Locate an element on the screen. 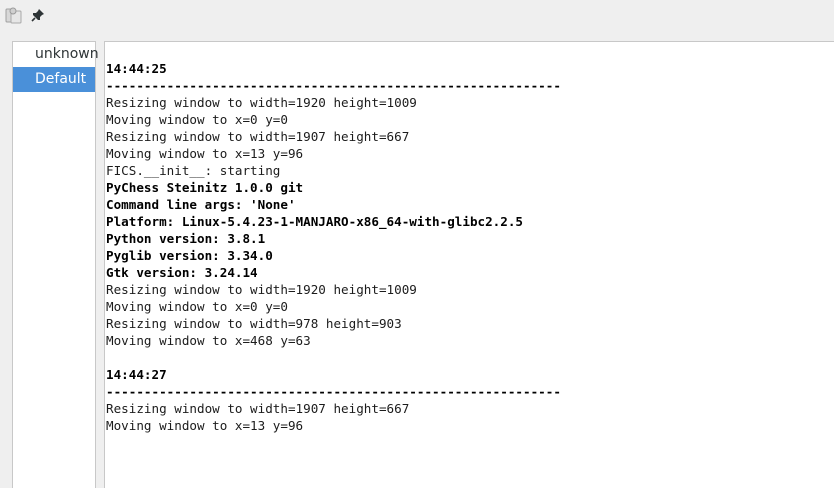 The width and height of the screenshot is (834, 488). category-item-label: Default is located at coordinates (61, 79).